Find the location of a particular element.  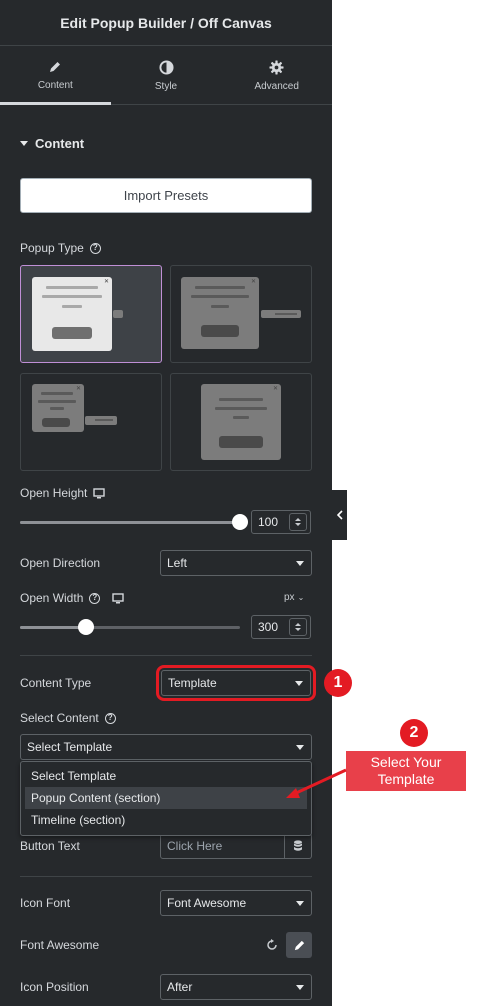

select-content-value: Select Template is located at coordinates (70, 747).